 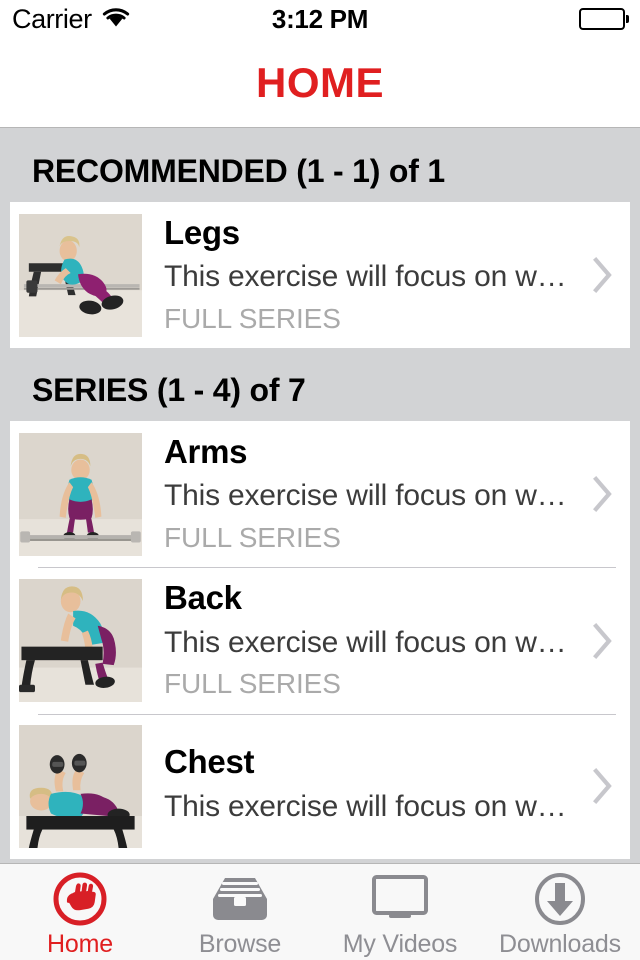 I want to click on navigation-bar: HOME, so click(x=320, y=83).